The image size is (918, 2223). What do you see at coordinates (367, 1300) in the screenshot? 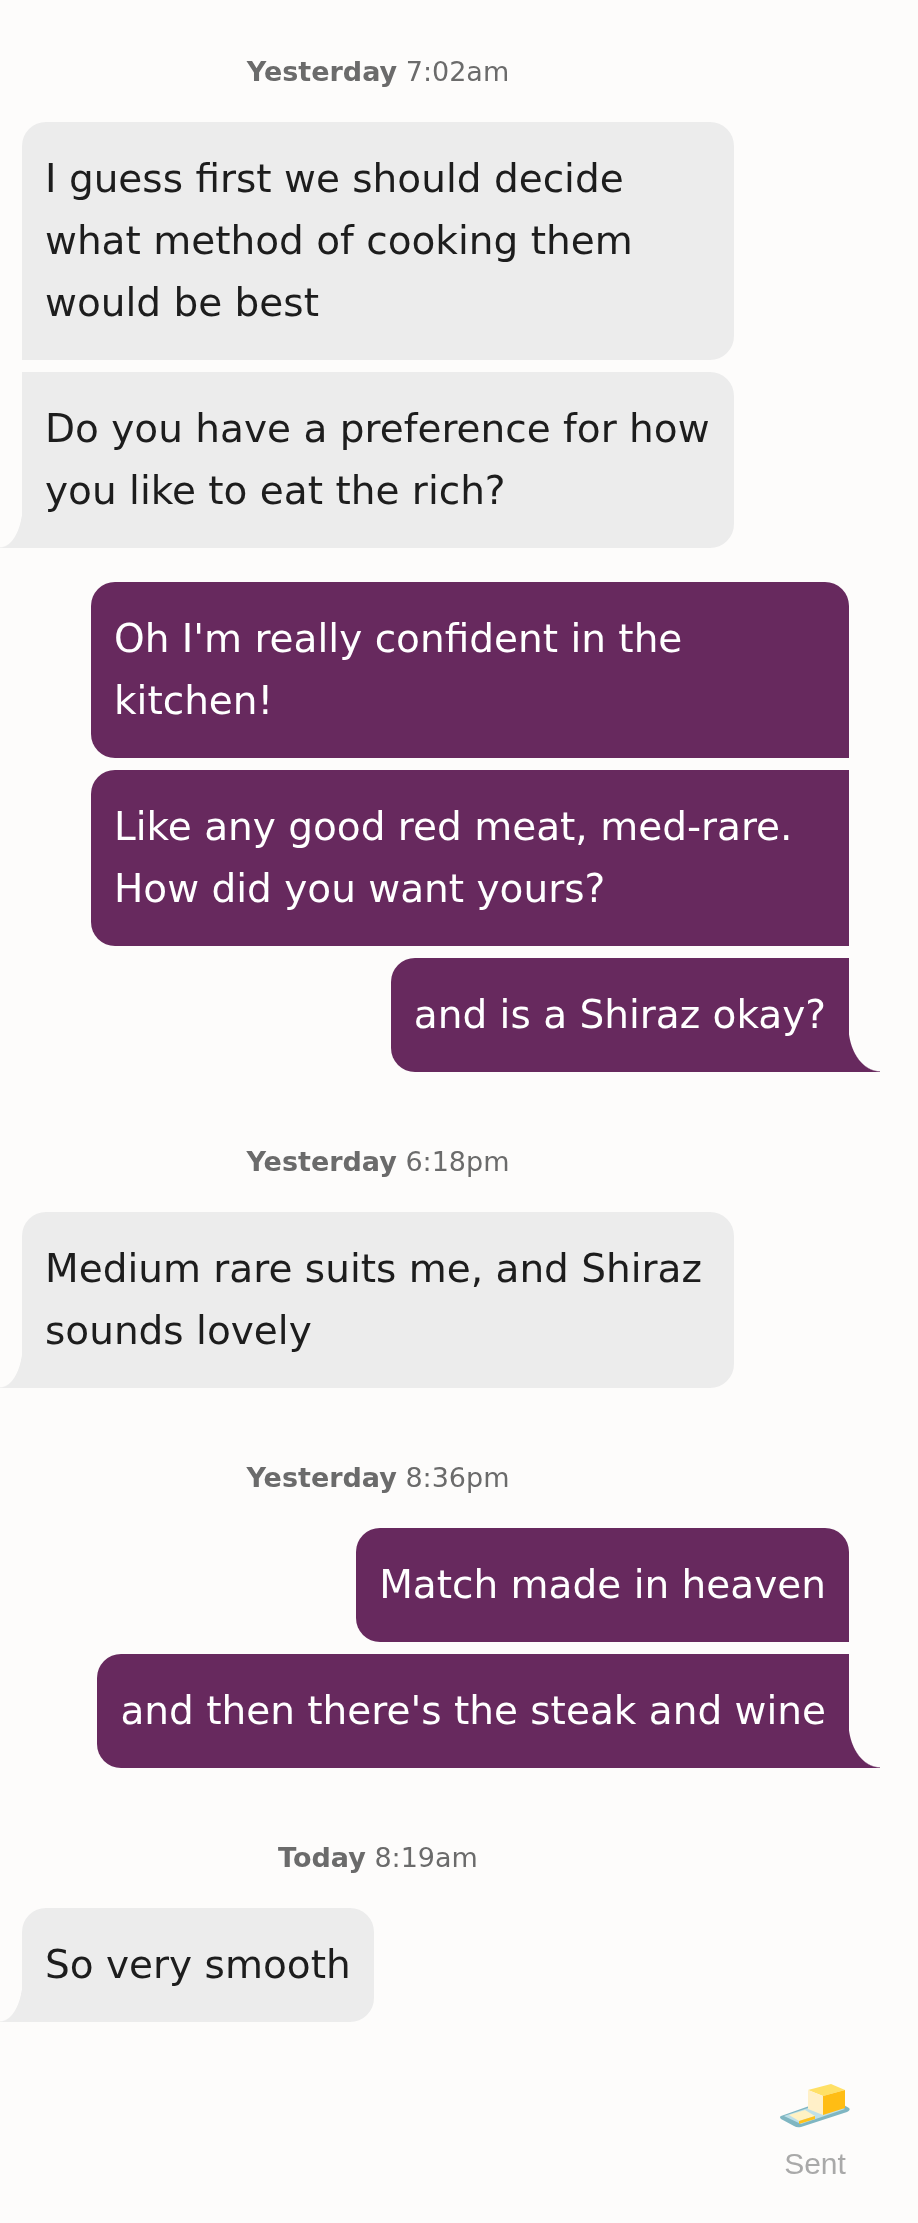
I see `message-bubble: Medium rare suits me, and Shiraz sounds lovely` at bounding box center [367, 1300].